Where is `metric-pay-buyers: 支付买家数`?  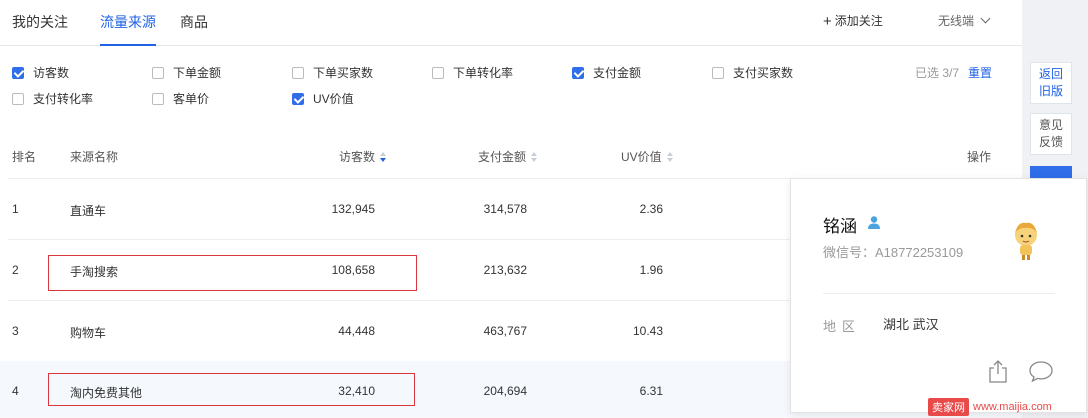 metric-pay-buyers: 支付买家数 is located at coordinates (752, 72).